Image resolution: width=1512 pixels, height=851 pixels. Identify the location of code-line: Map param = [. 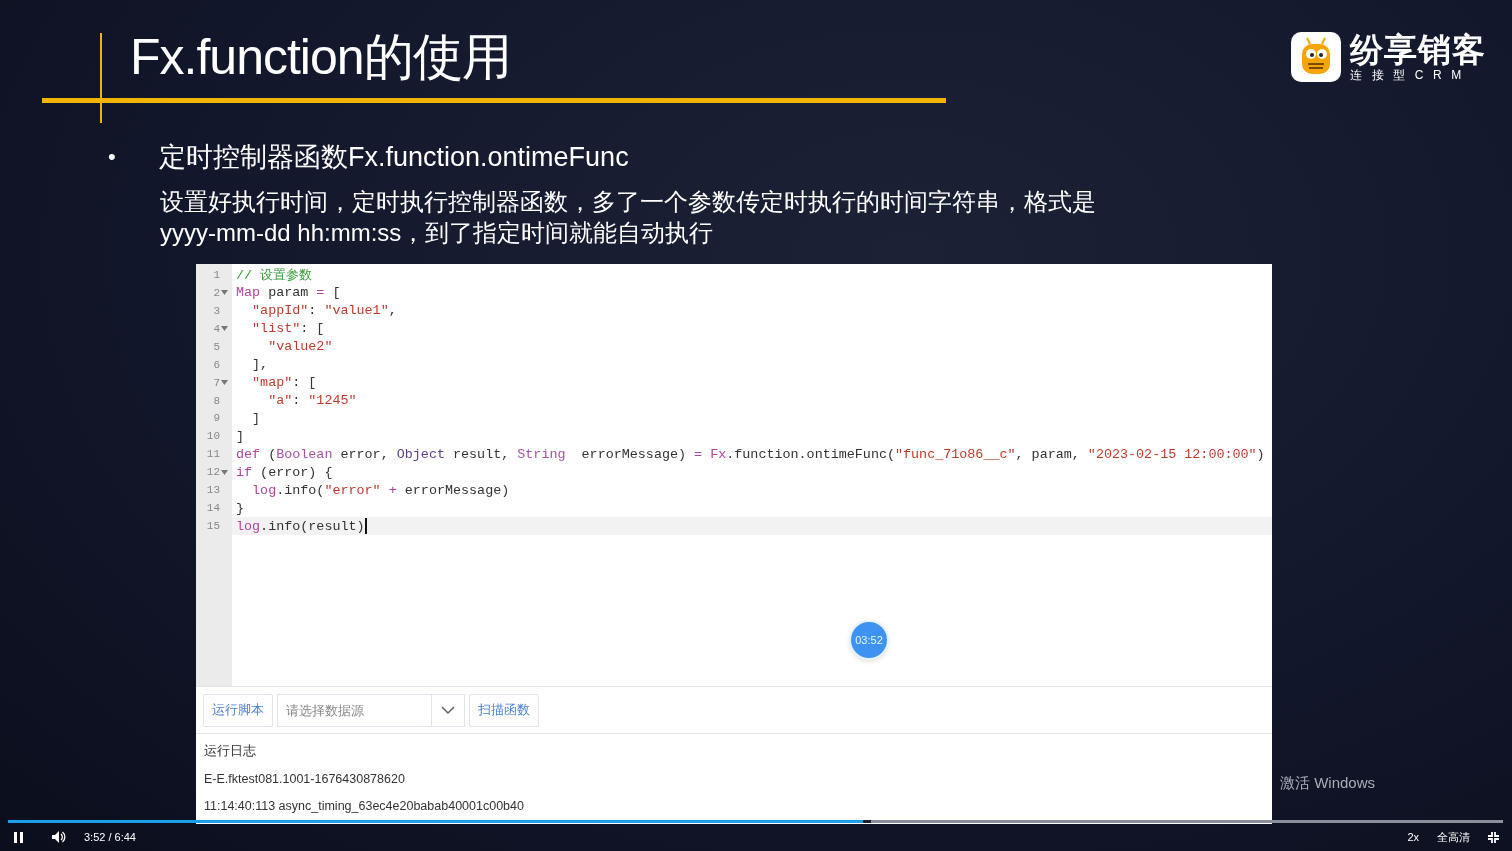
(288, 293).